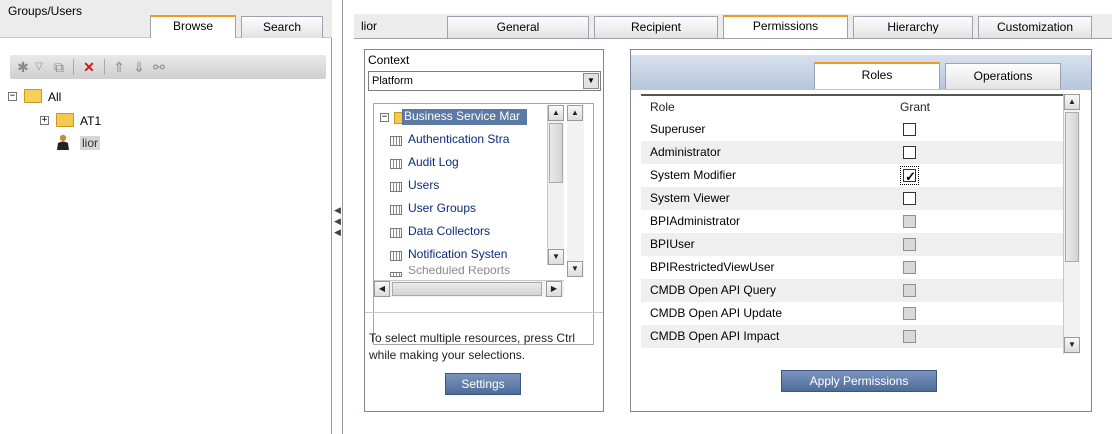  Describe the element at coordinates (554, 289) in the screenshot. I see `scroll-right-icon: ▶` at that location.